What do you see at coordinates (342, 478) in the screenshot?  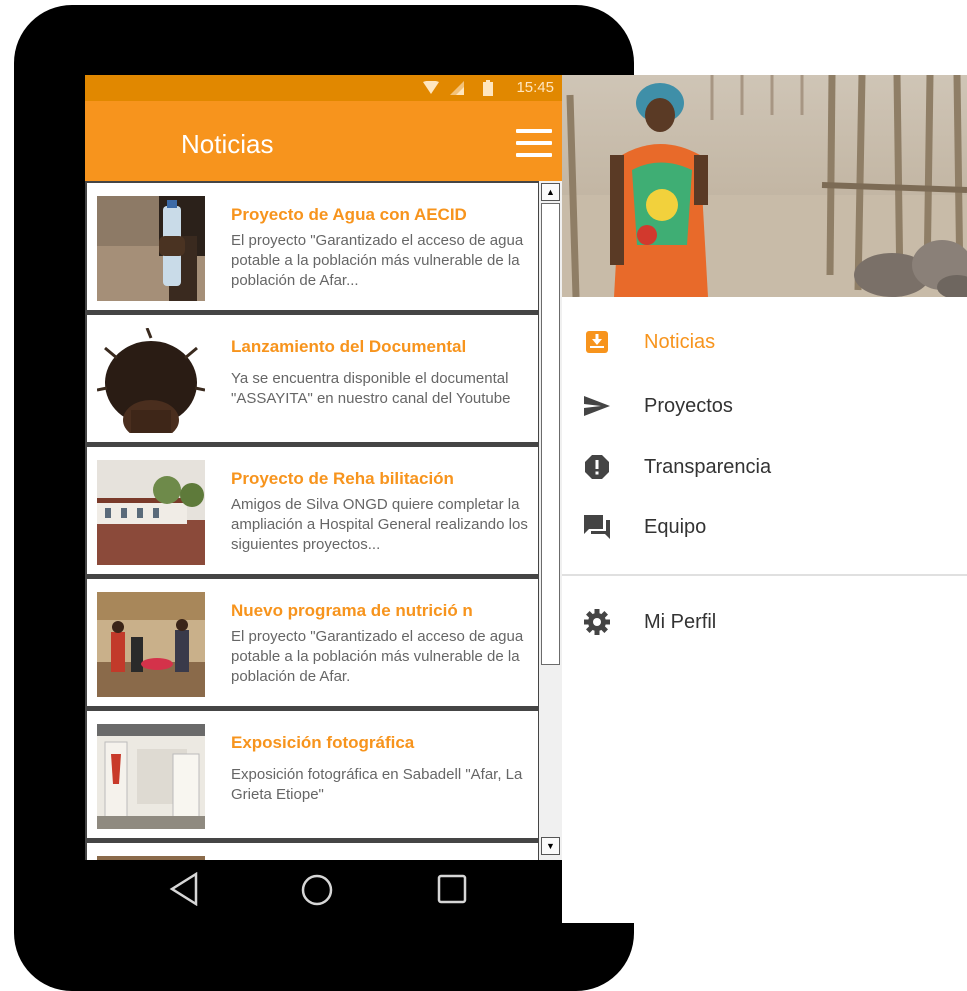 I see `news-title: Proyecto de Reha bilitación` at bounding box center [342, 478].